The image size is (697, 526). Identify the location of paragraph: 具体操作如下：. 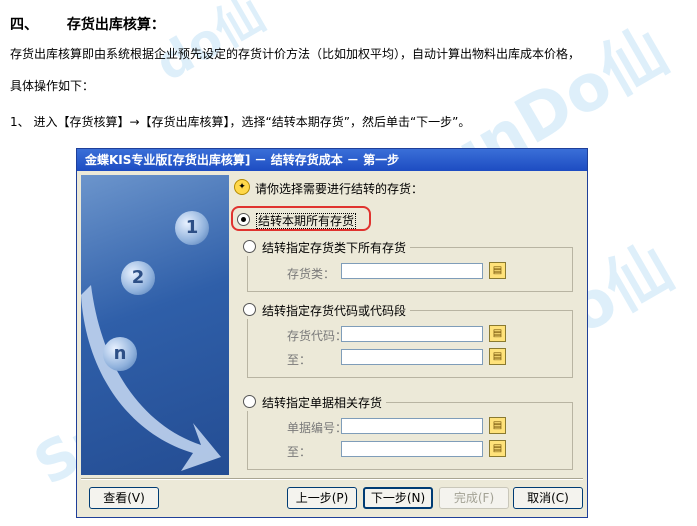
(52, 86).